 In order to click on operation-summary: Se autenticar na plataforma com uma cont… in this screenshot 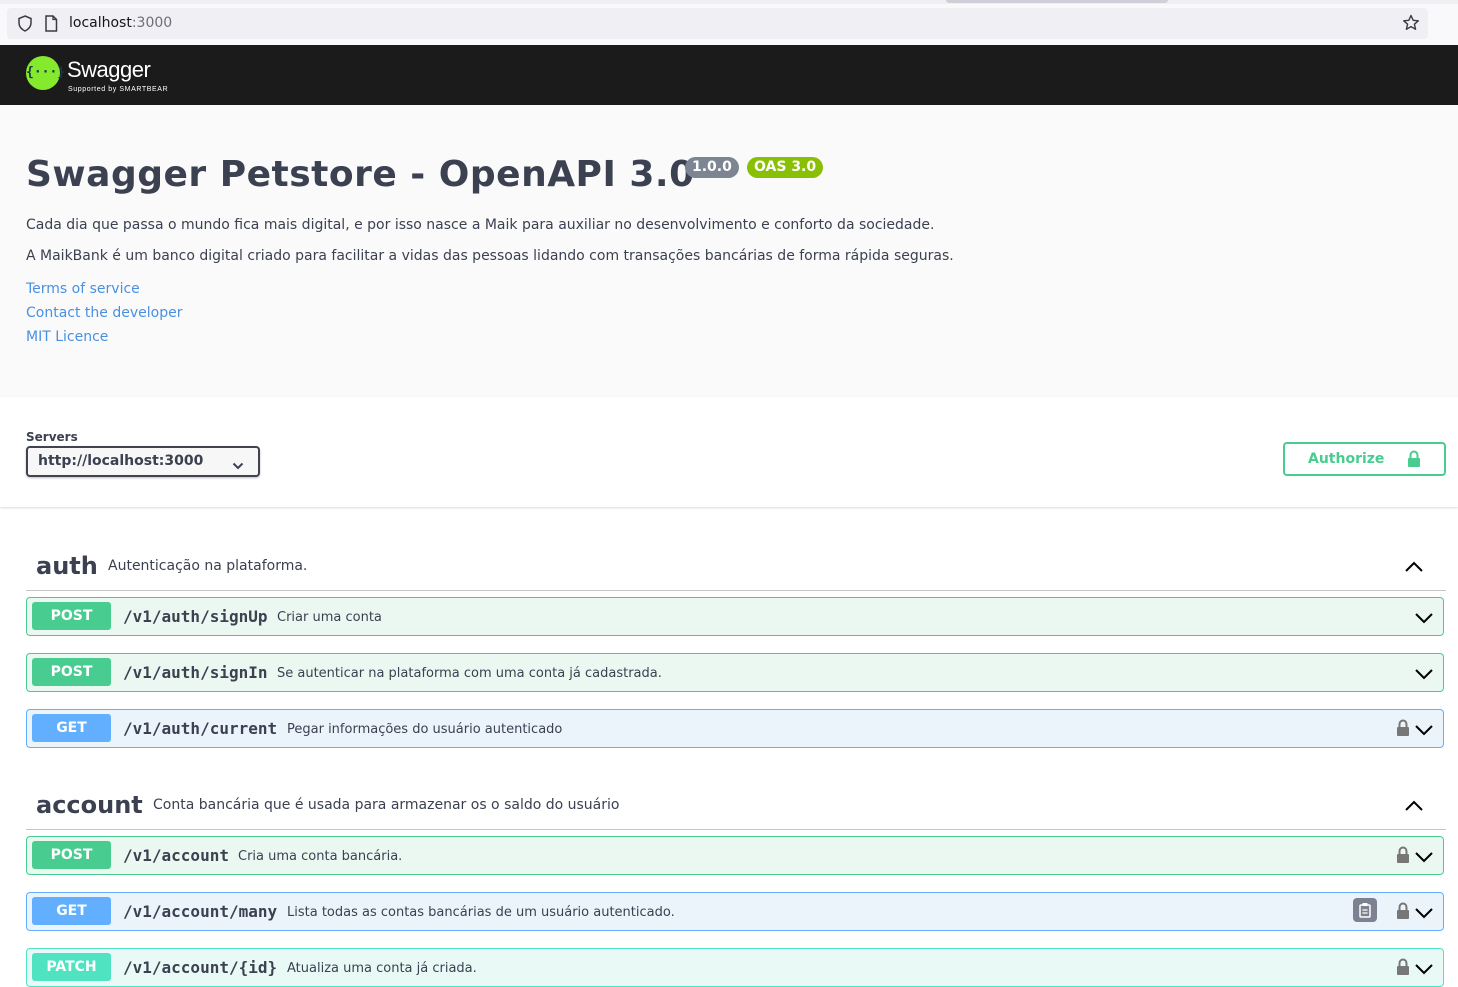, I will do `click(469, 673)`.